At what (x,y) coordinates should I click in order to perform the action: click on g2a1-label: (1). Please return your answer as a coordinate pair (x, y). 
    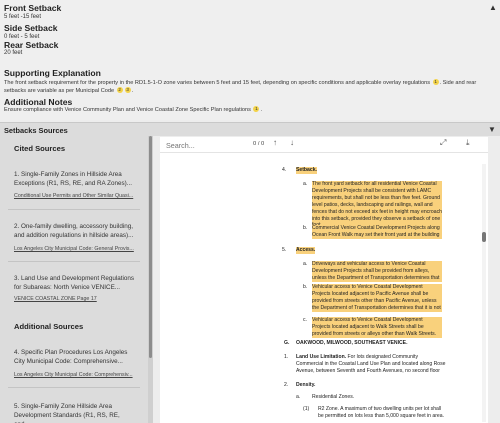
    Looking at the image, I should click on (306, 409).